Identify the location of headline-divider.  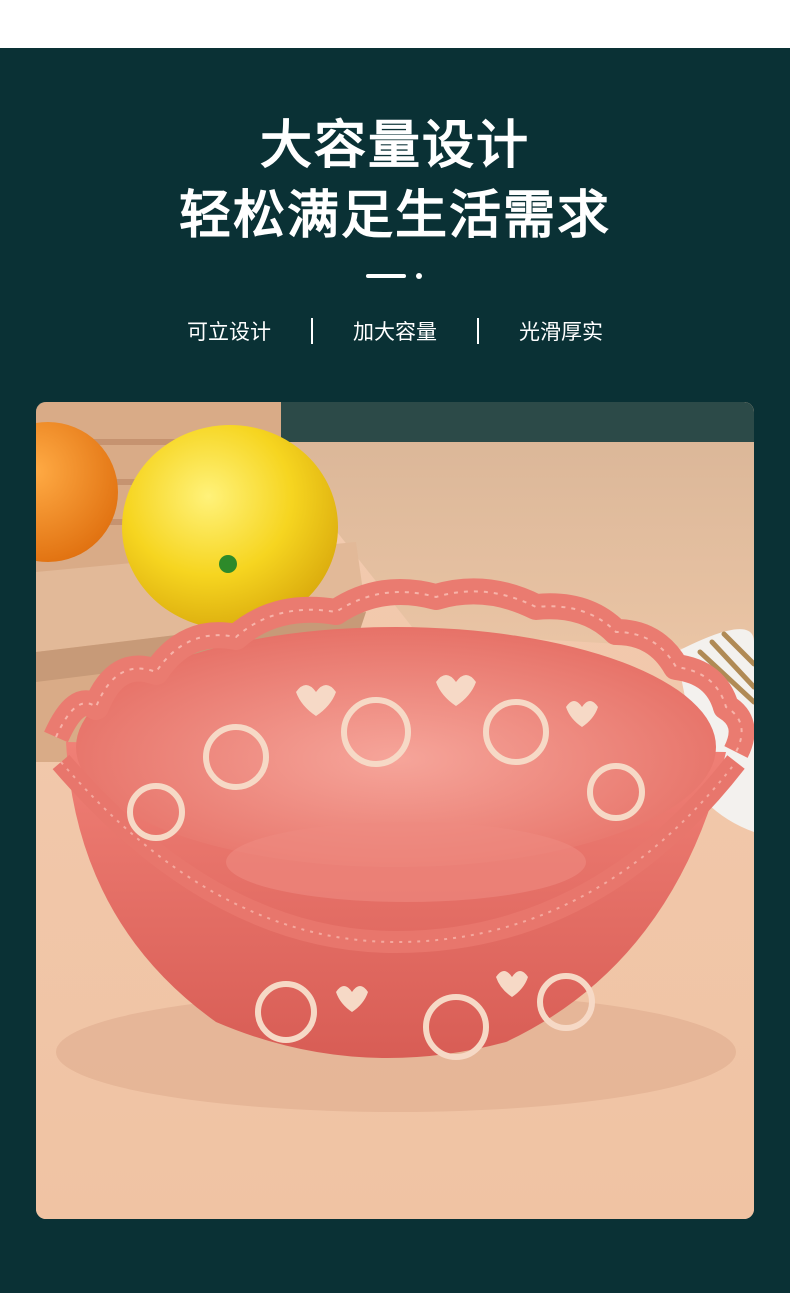
(396, 276).